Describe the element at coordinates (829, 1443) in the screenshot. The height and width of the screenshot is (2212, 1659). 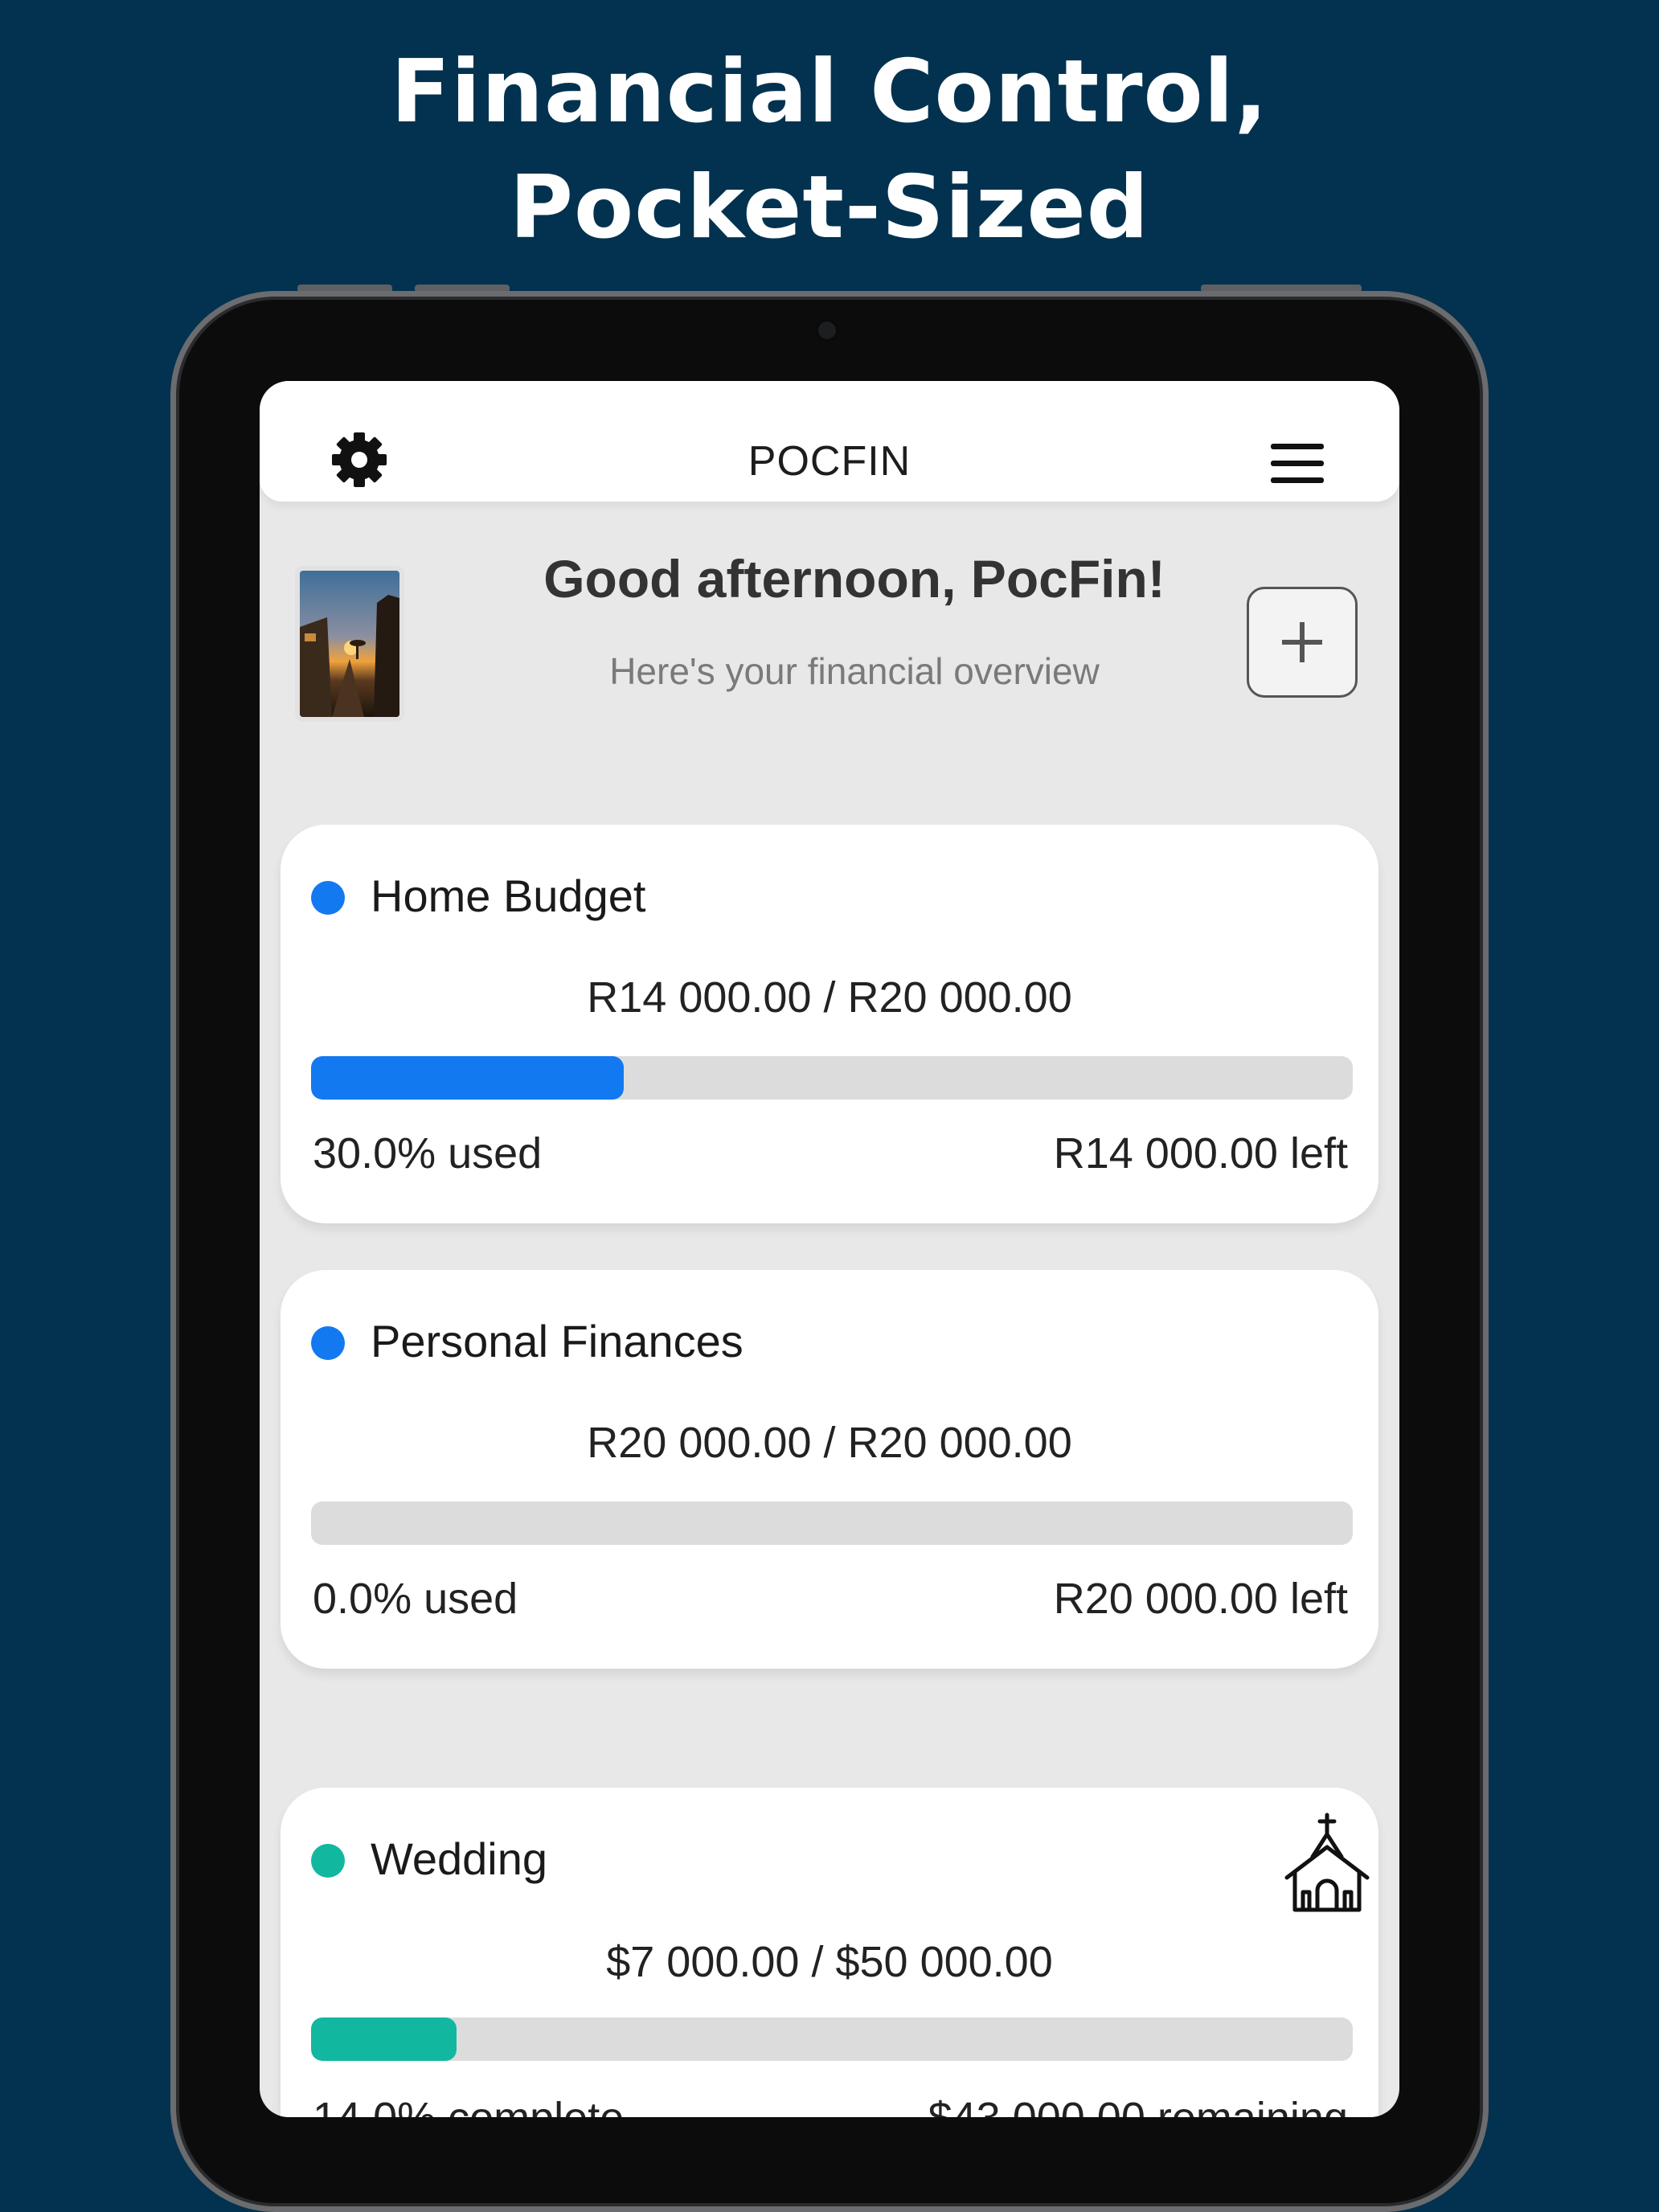
I see `budget-amount: R20 000.00 / R20 000.00` at that location.